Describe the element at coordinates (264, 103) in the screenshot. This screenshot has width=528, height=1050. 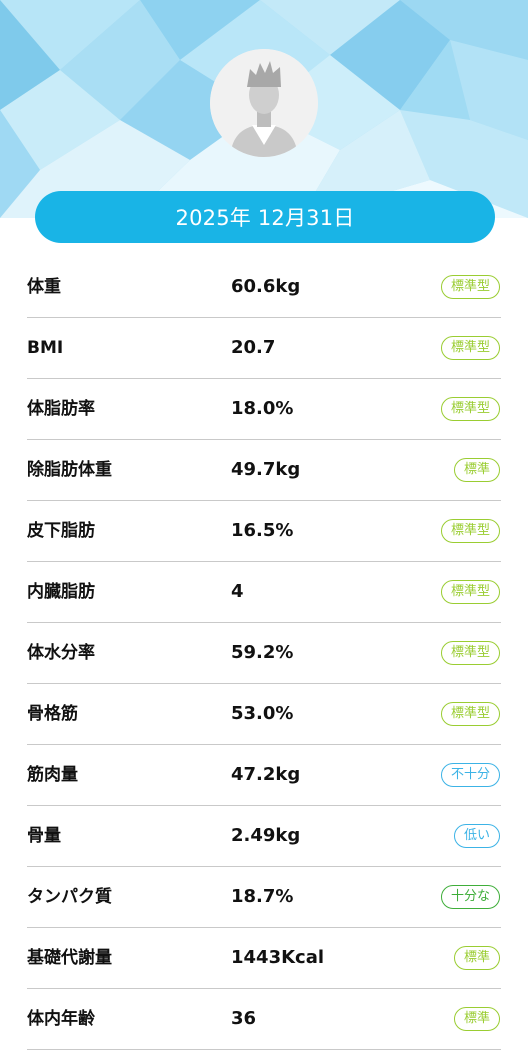
I see `user-avatar-icon` at that location.